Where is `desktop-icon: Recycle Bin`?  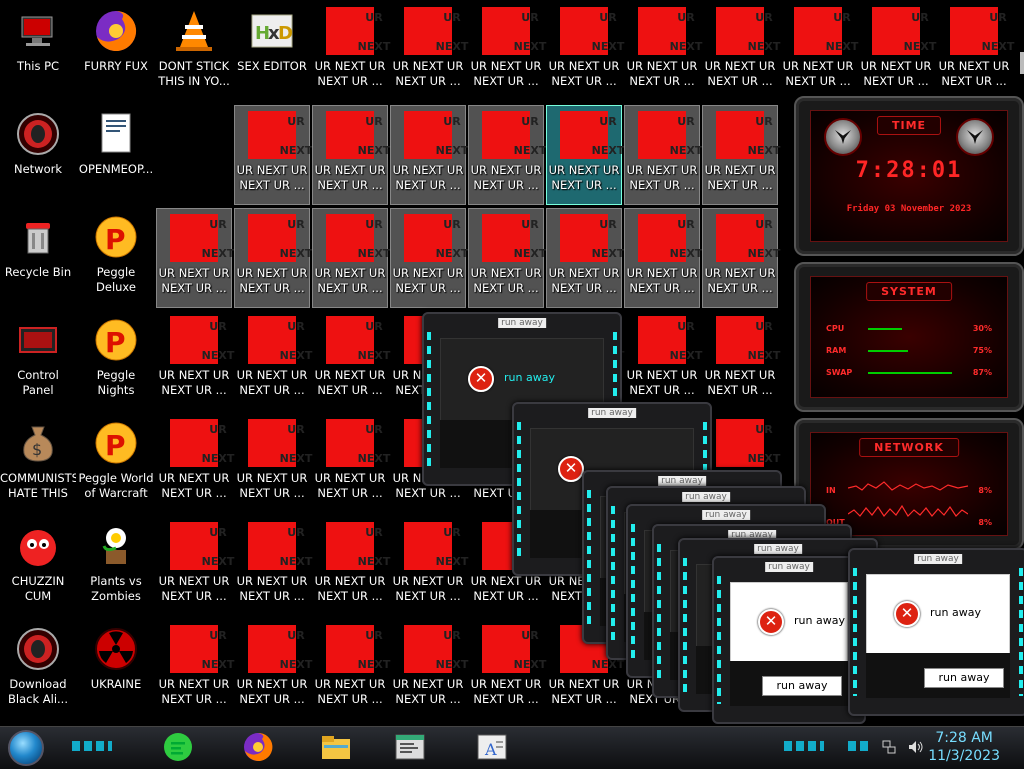 desktop-icon: Recycle Bin is located at coordinates (38, 258).